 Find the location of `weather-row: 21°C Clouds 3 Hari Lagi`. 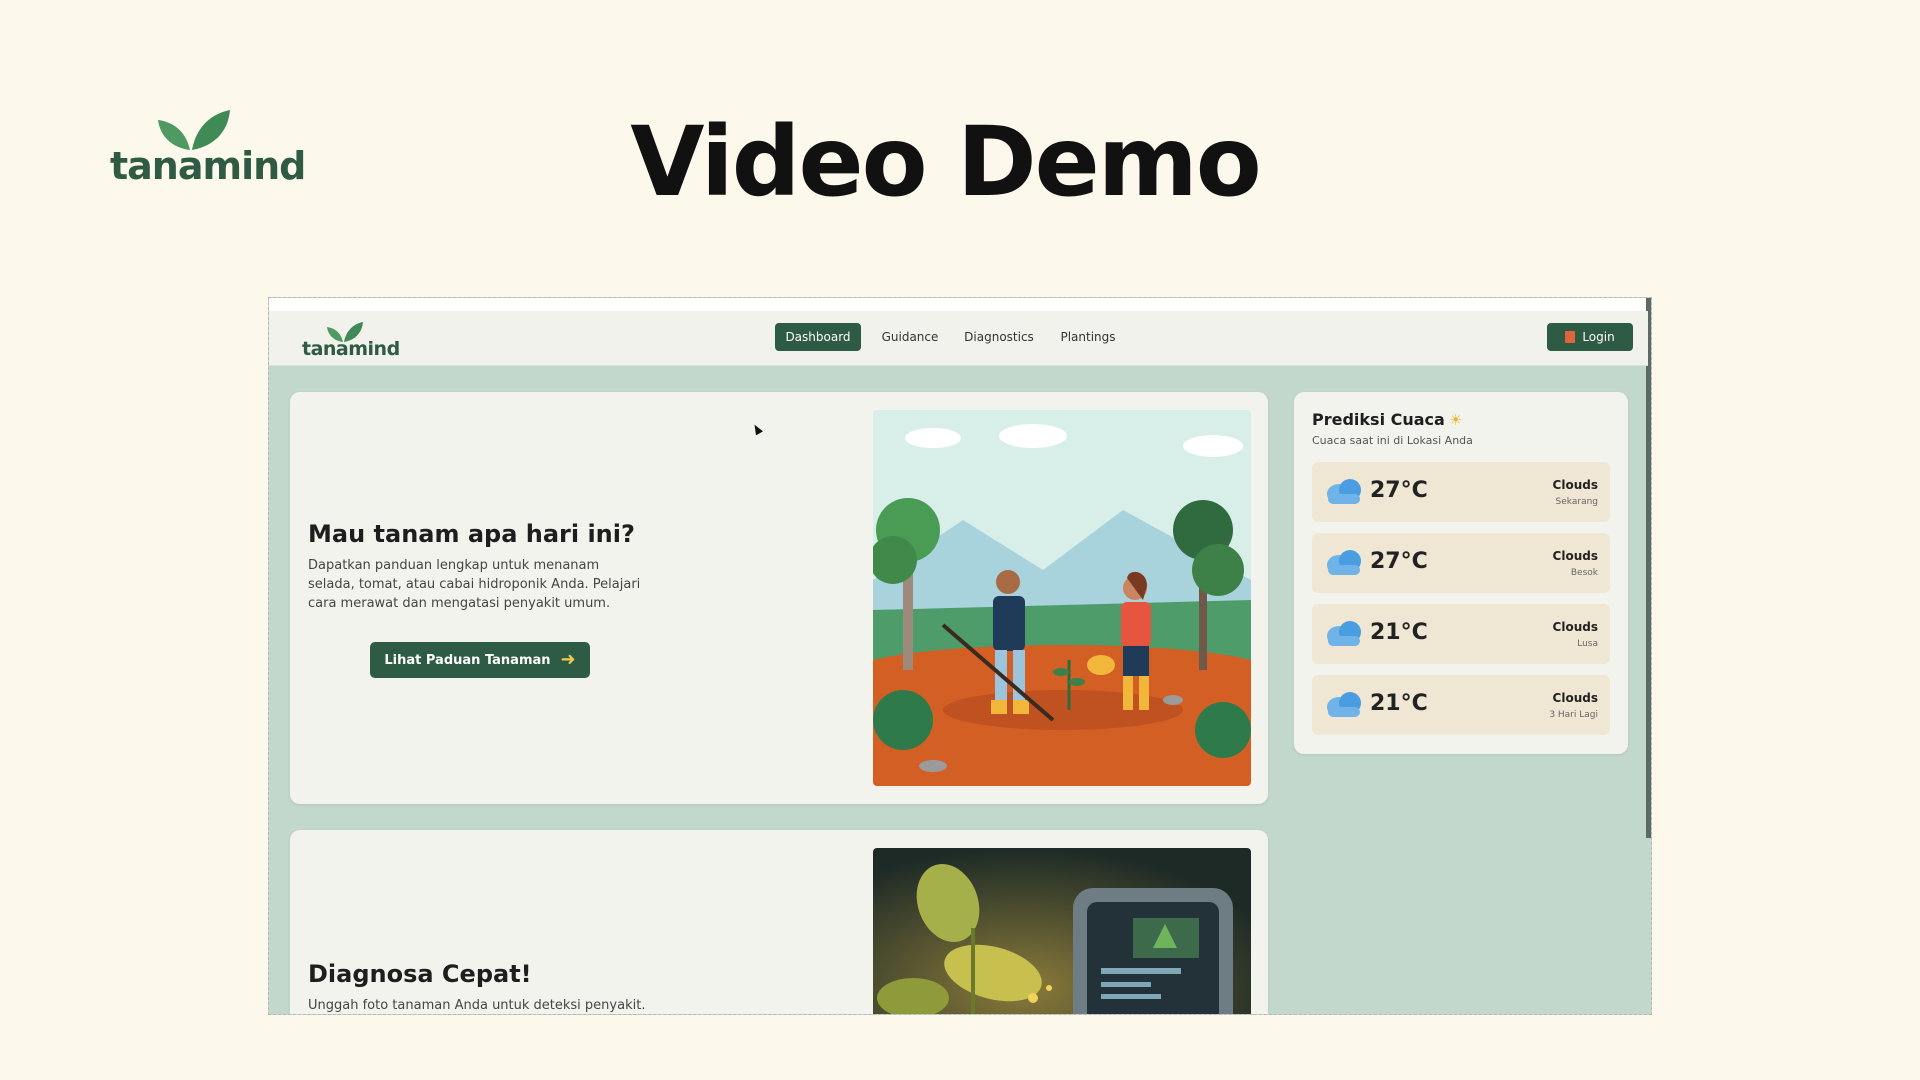

weather-row: 21°C Clouds 3 Hari Lagi is located at coordinates (1461, 705).